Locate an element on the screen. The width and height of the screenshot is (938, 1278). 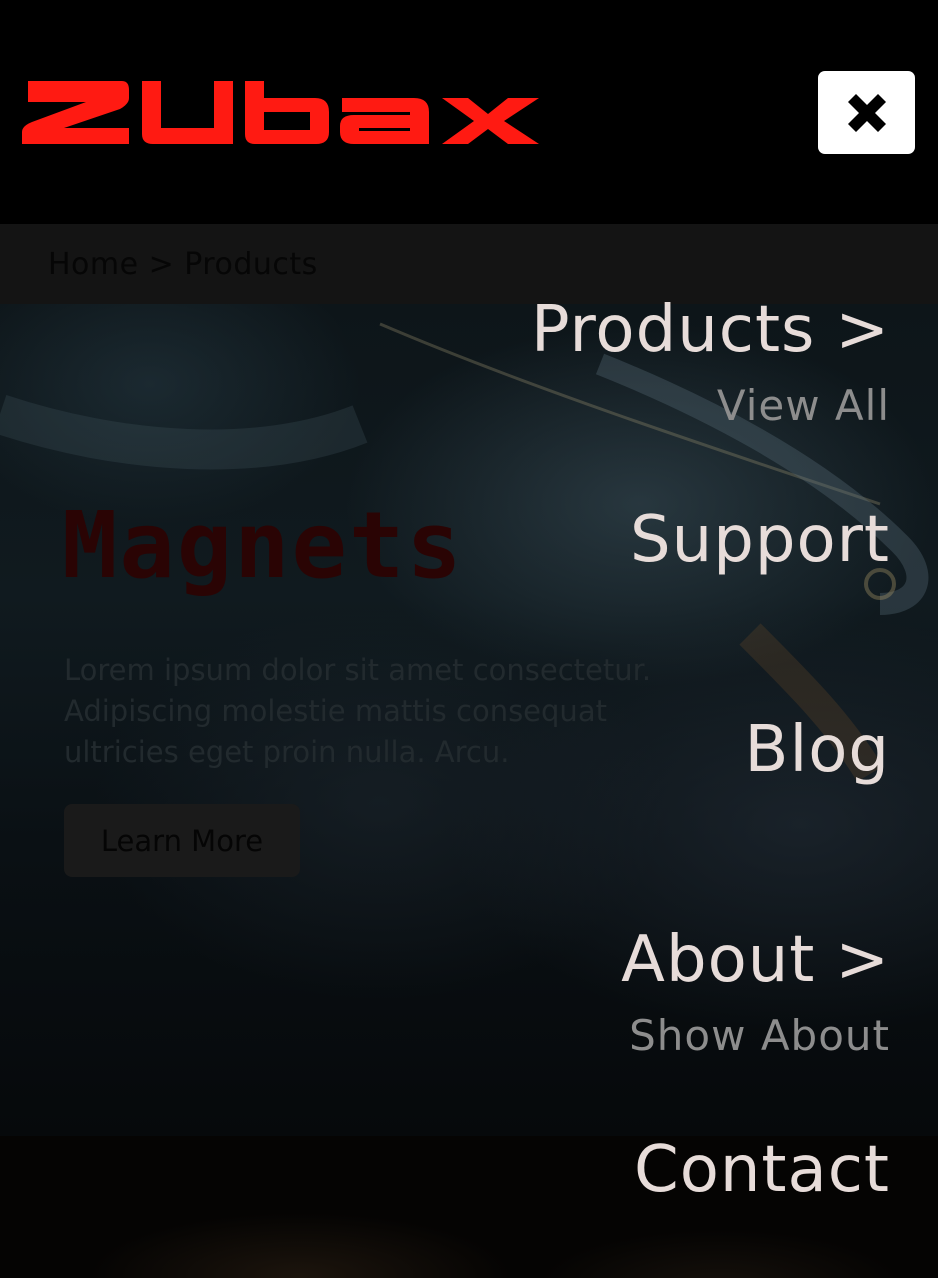
menu-item-about: About > is located at coordinates (755, 960).